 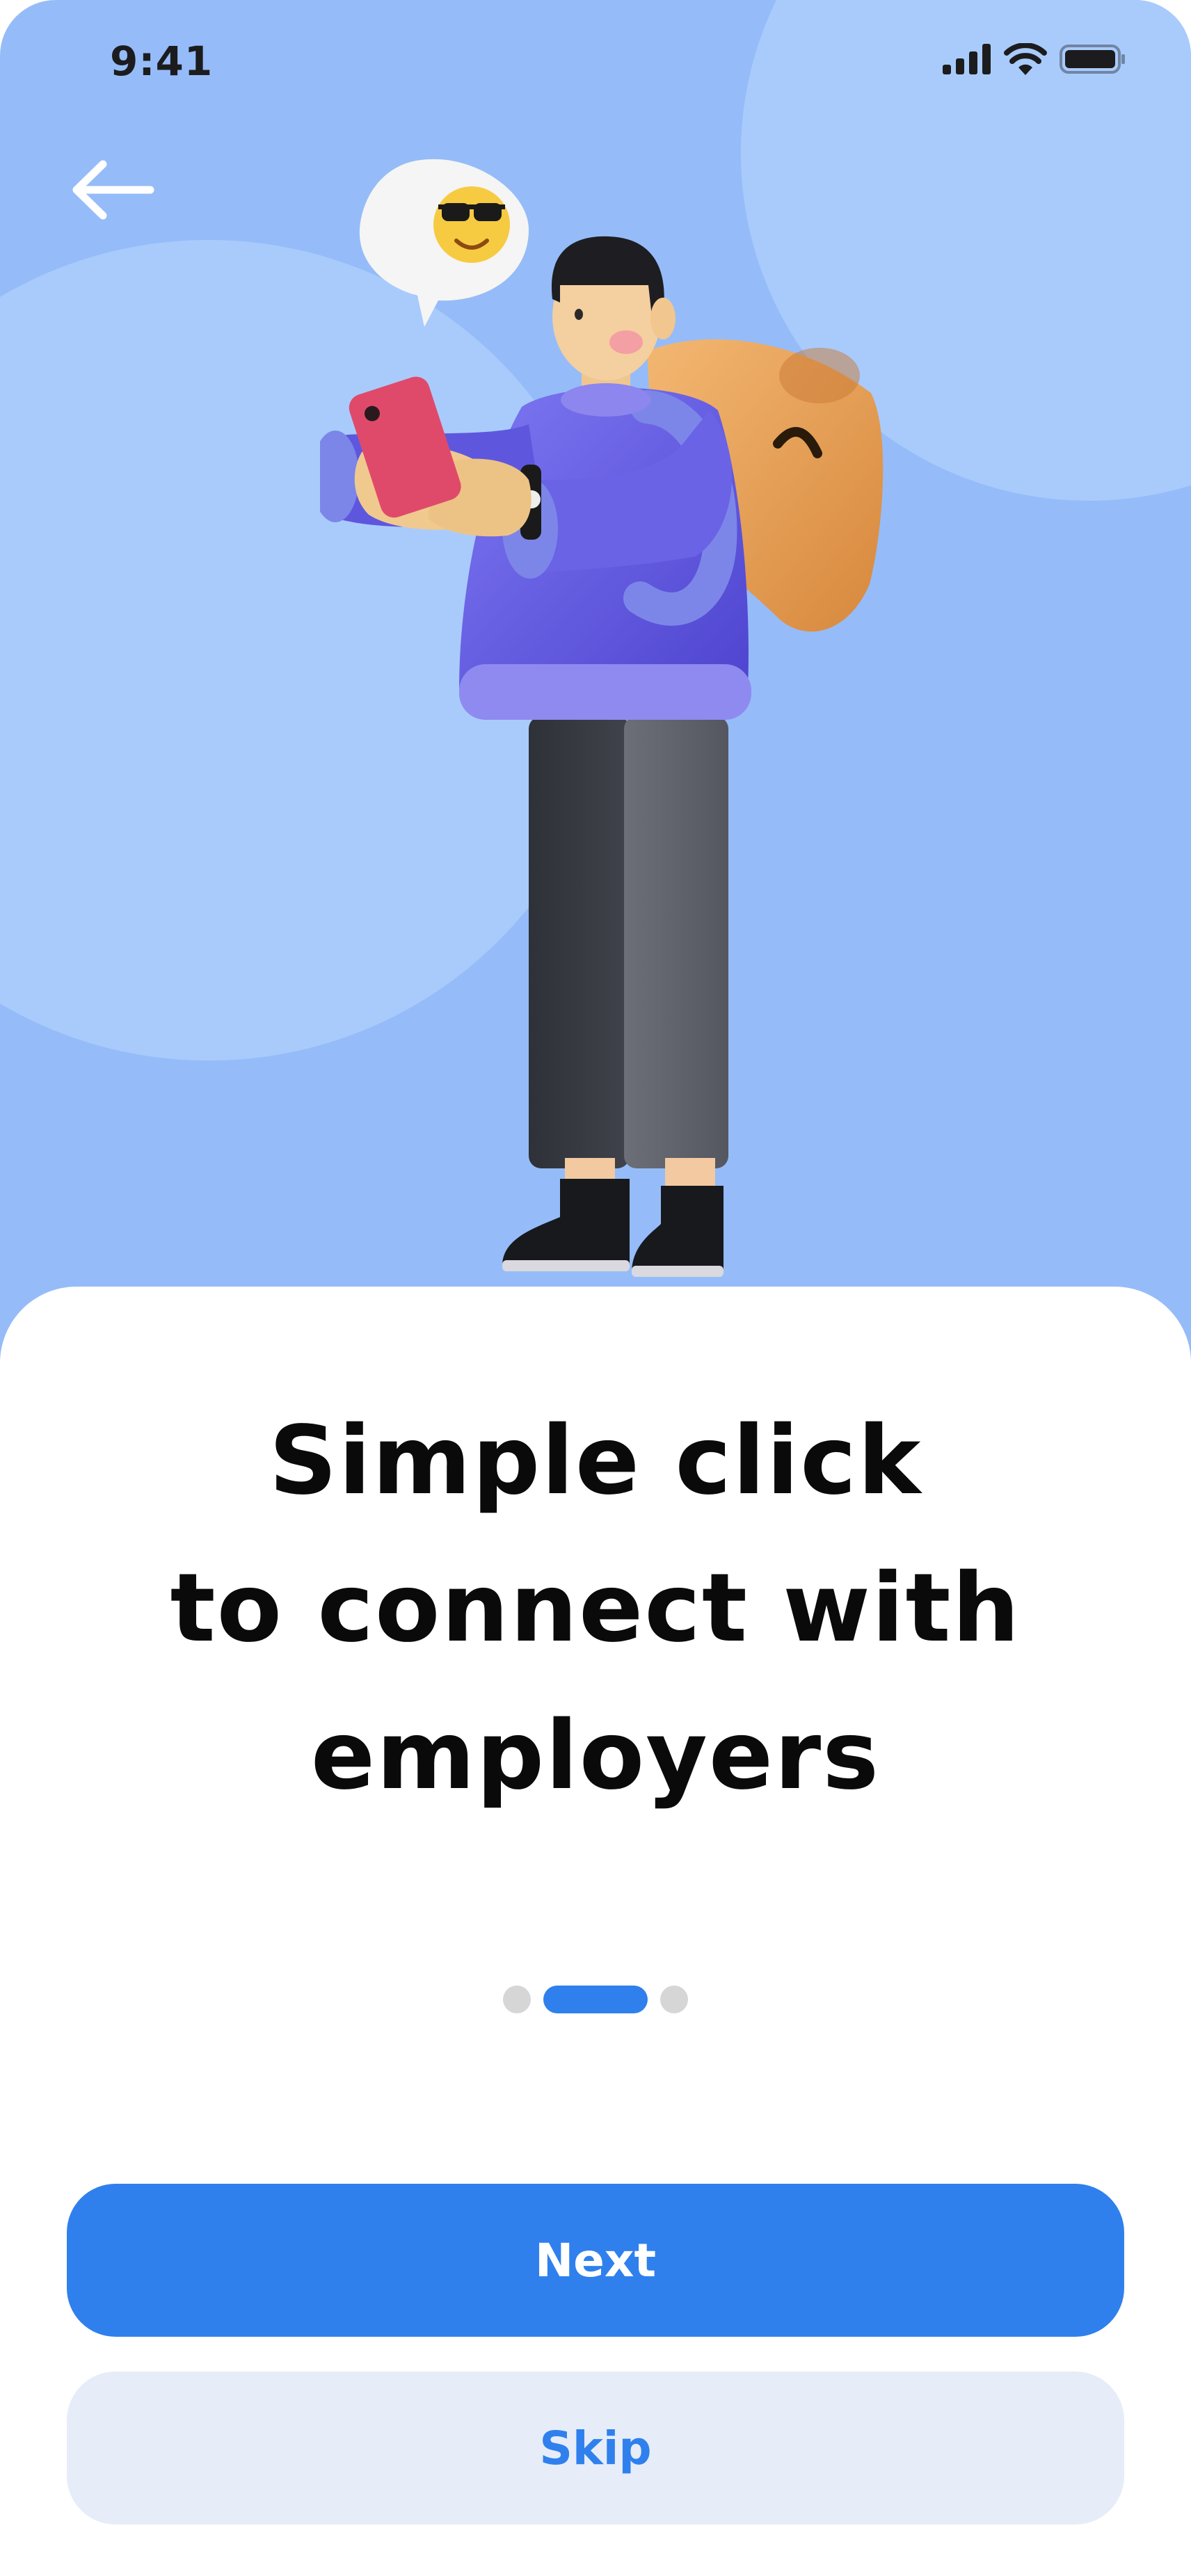 What do you see at coordinates (967, 59) in the screenshot?
I see `signal-icon` at bounding box center [967, 59].